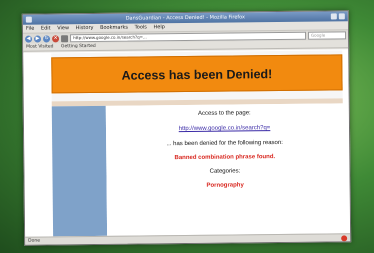 This screenshot has width=374, height=253. Describe the element at coordinates (79, 171) in the screenshot. I see `left-sidebar` at that location.